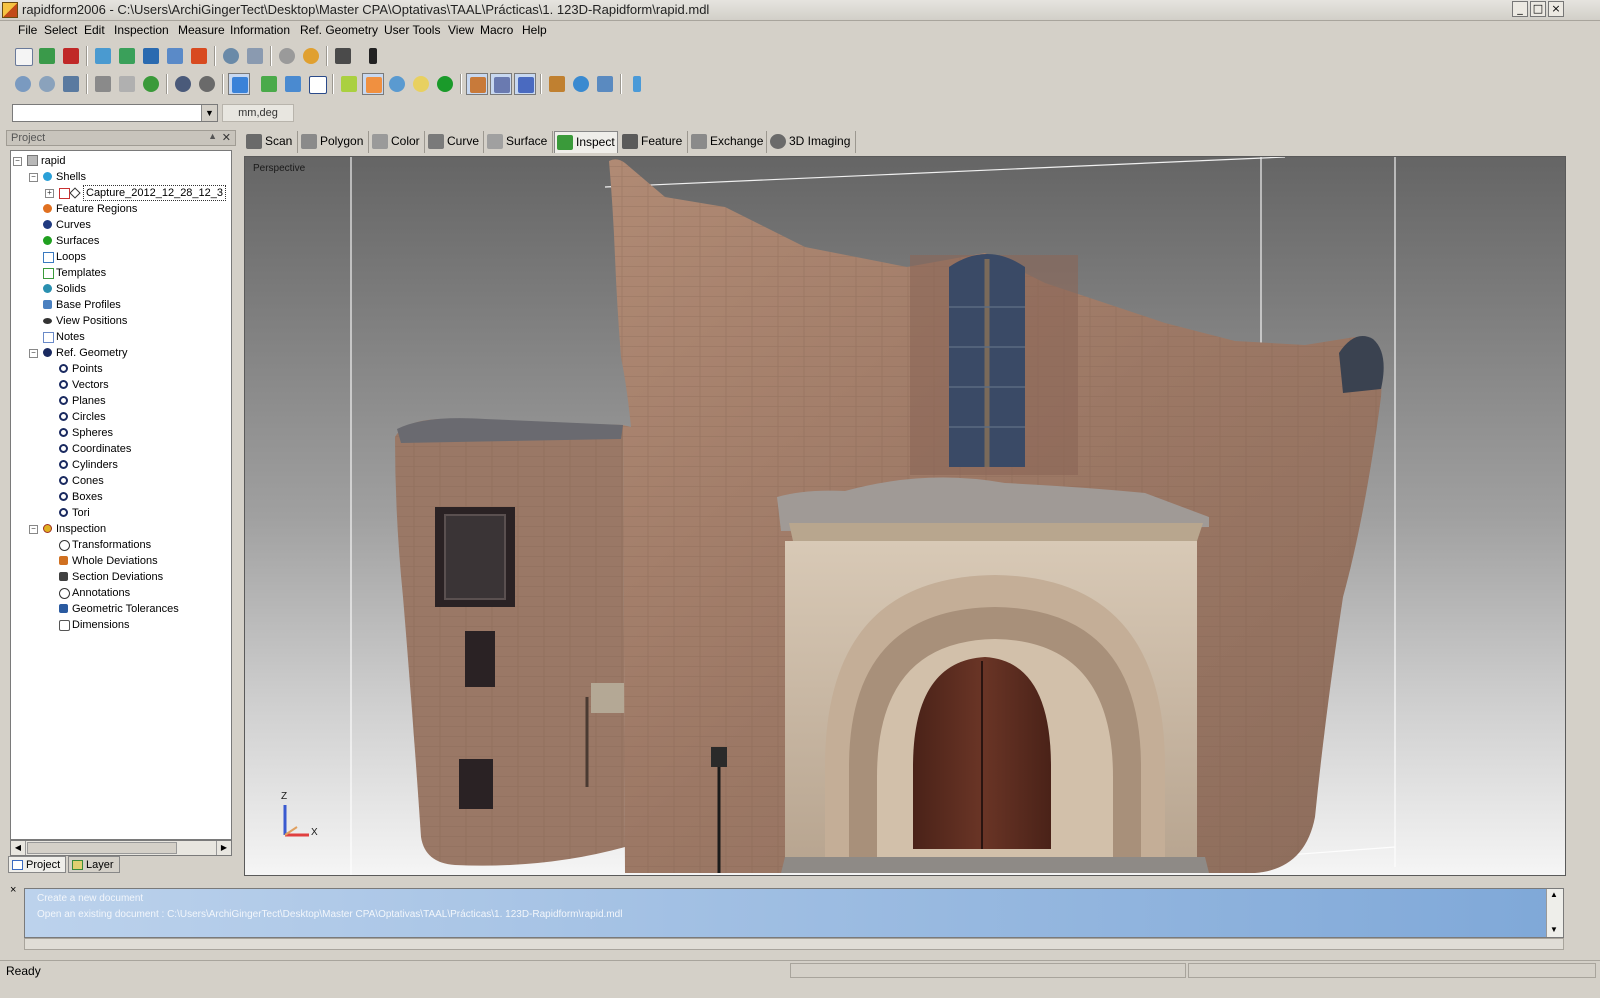 This screenshot has width=1600, height=998. I want to click on geometric-tolerances-icon, so click(63, 608).